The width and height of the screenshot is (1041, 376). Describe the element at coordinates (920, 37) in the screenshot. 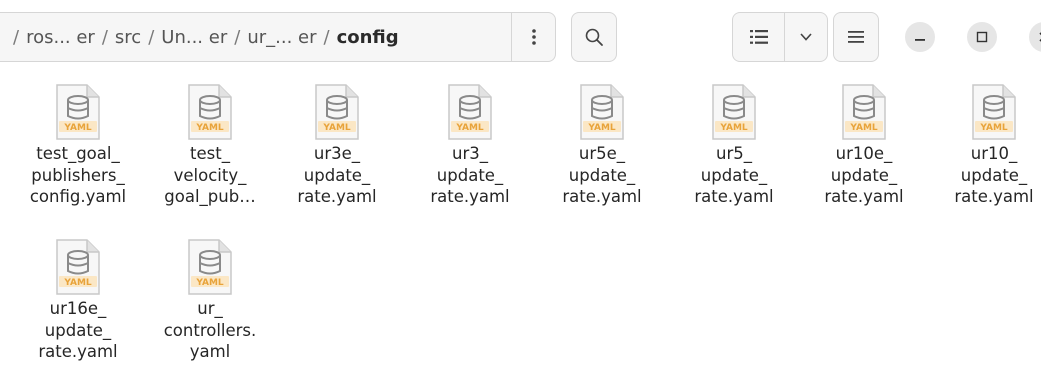

I see `minimize-button` at that location.